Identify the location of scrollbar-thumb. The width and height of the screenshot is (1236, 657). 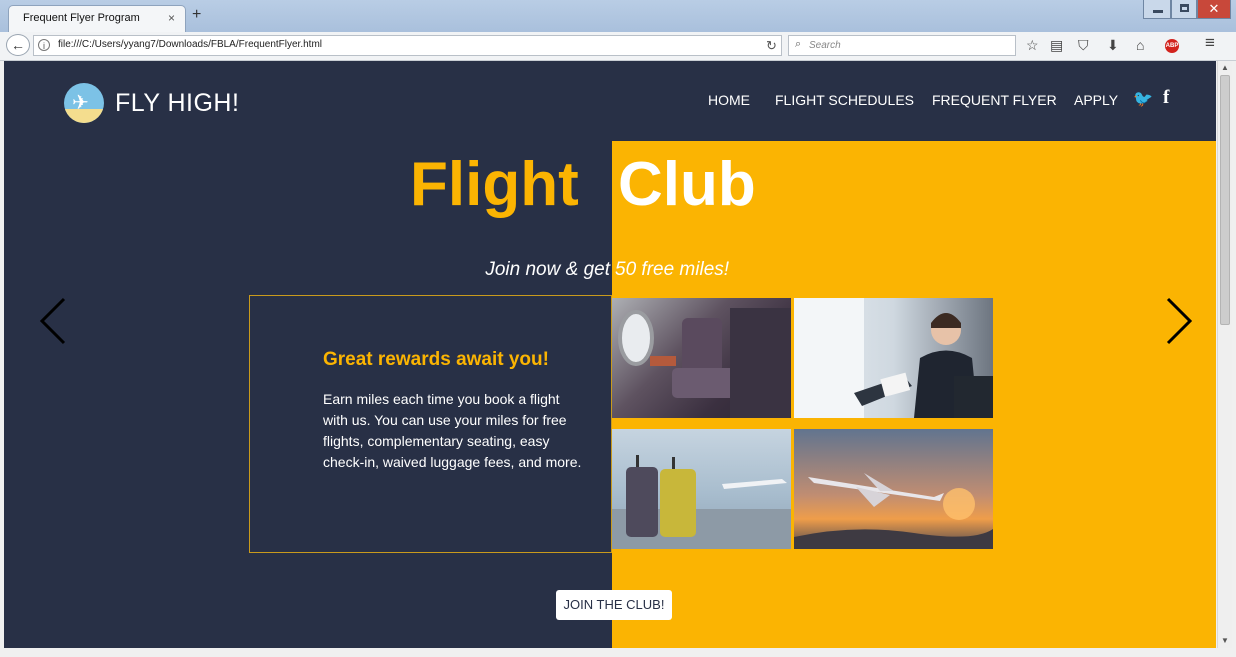
(1225, 200).